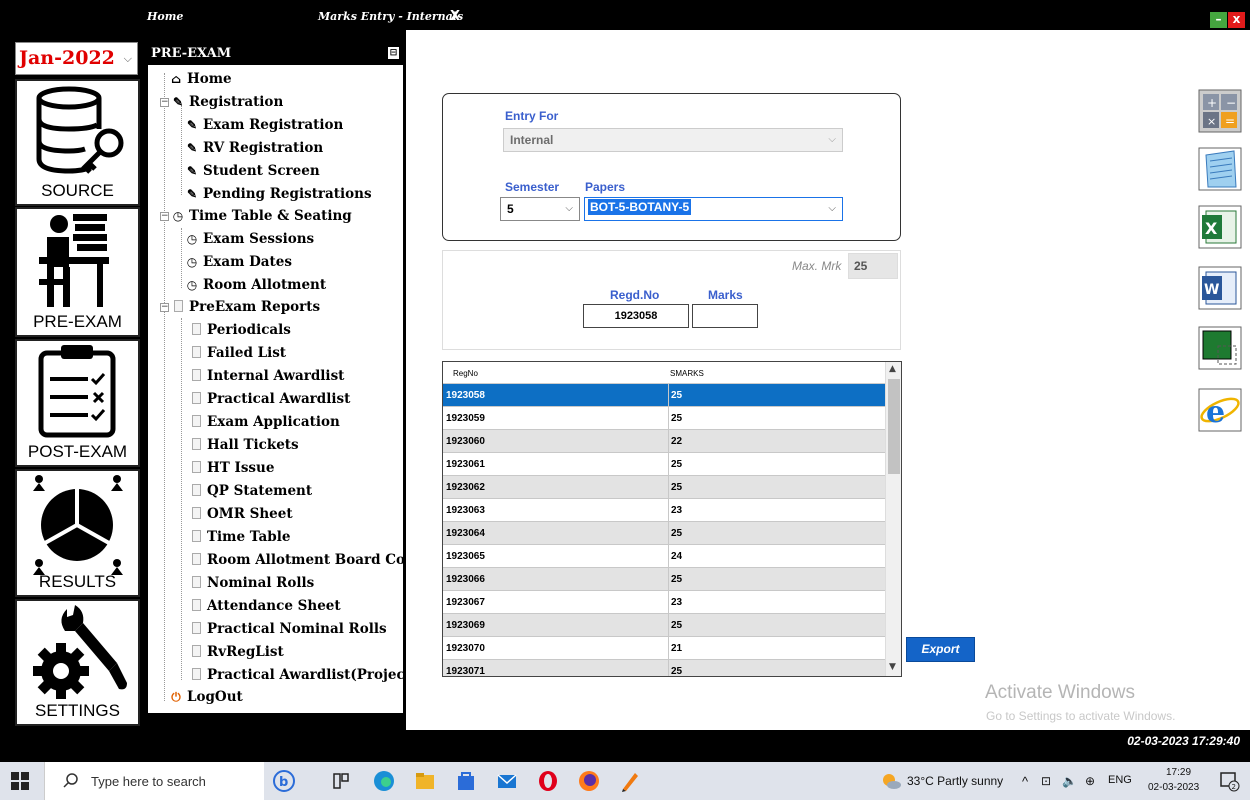 Image resolution: width=1250 pixels, height=800 pixels. What do you see at coordinates (305, 561) in the screenshot?
I see `tree-item-room-allotment-board-copy: Room Allotment Board Copy` at bounding box center [305, 561].